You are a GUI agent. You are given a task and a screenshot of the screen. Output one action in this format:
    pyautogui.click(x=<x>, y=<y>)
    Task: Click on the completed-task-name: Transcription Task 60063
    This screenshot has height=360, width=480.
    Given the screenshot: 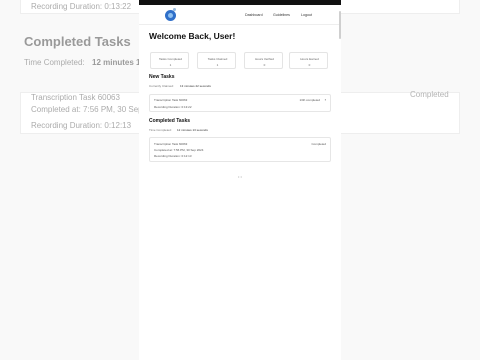 What is the action you would take?
    pyautogui.click(x=171, y=144)
    